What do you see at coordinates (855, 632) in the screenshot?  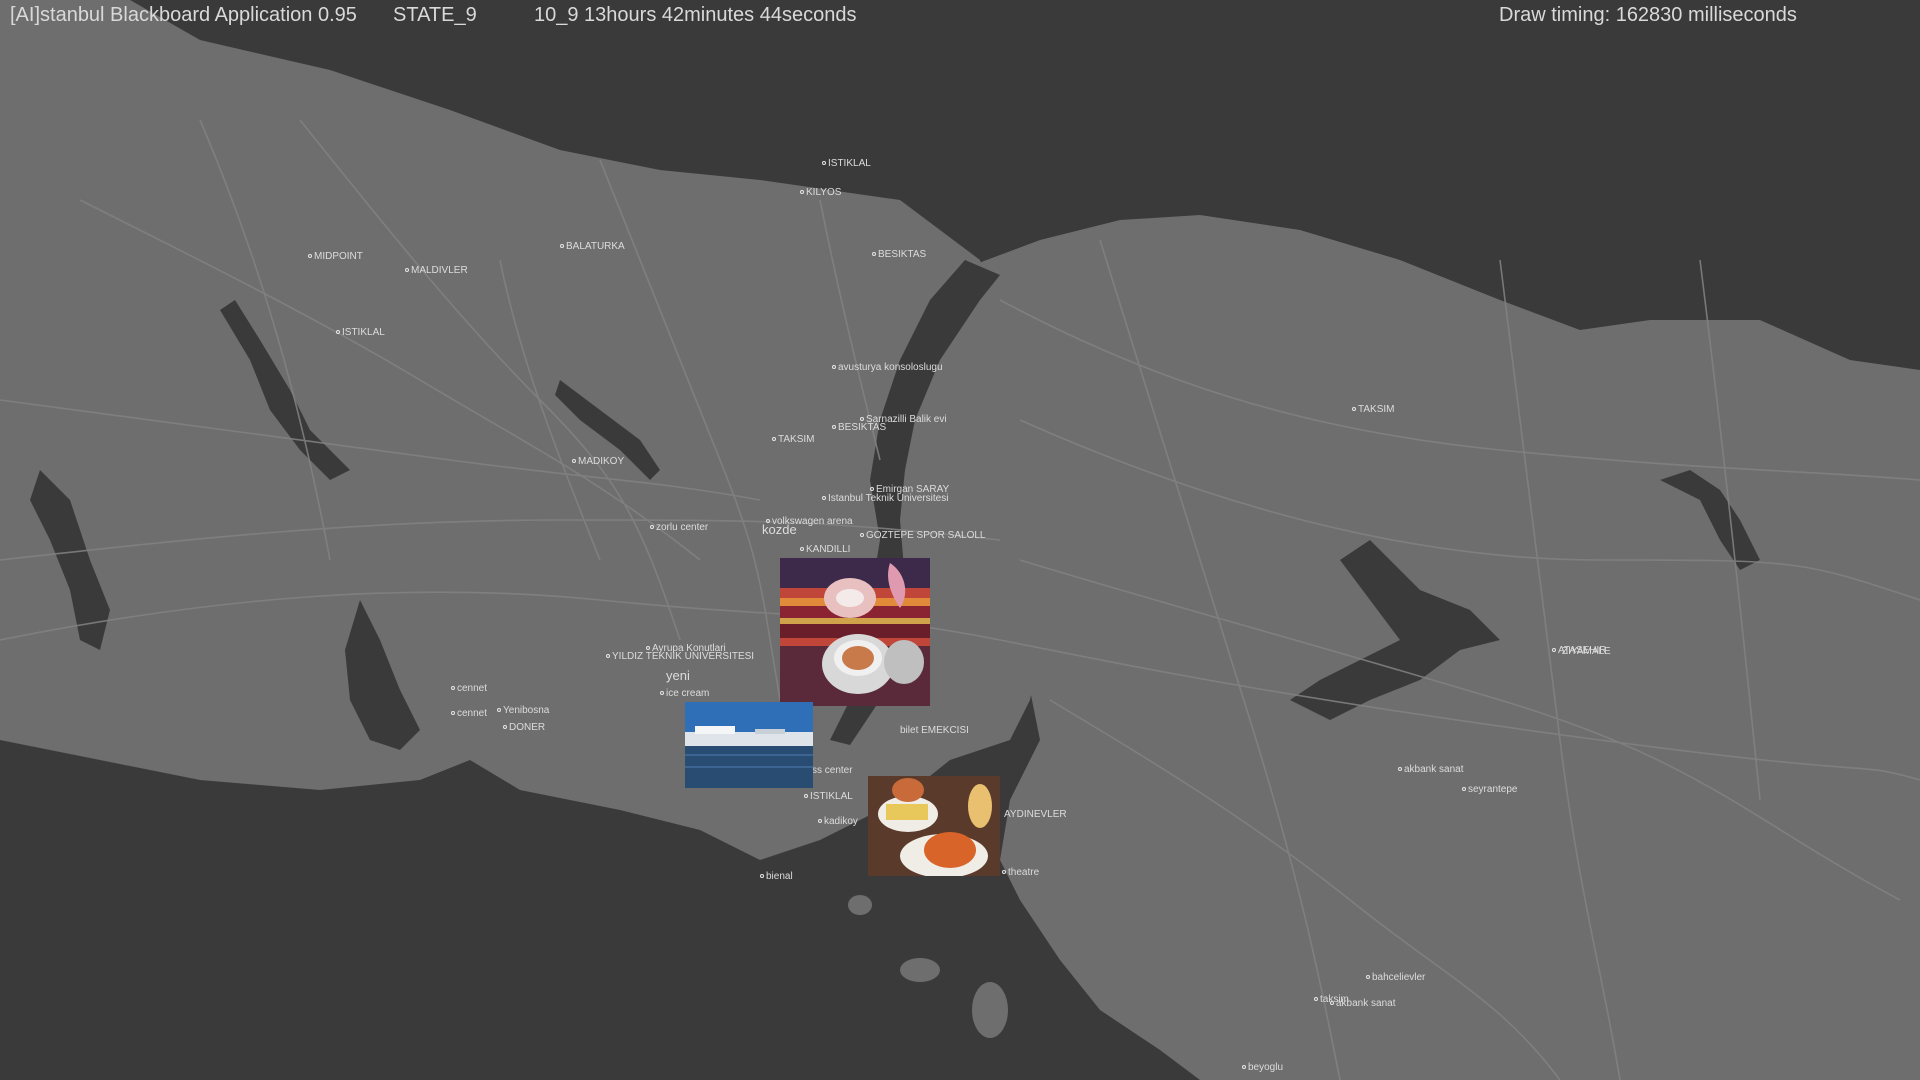 I see `turkish-coffee-photo` at bounding box center [855, 632].